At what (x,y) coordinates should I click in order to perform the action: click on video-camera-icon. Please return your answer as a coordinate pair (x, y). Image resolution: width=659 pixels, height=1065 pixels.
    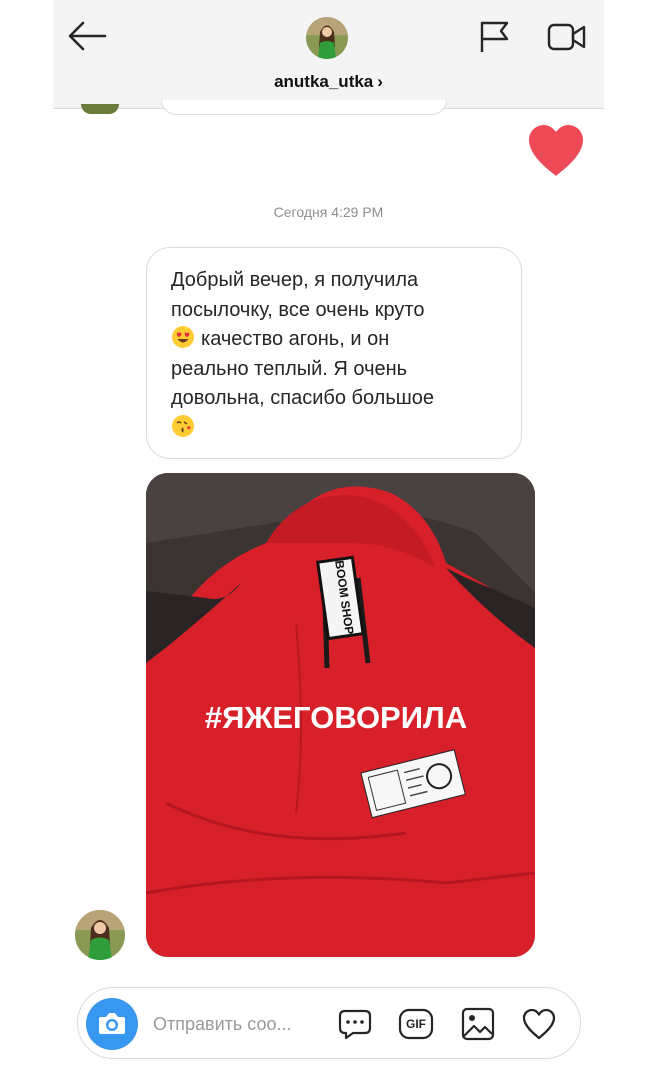
    Looking at the image, I should click on (566, 37).